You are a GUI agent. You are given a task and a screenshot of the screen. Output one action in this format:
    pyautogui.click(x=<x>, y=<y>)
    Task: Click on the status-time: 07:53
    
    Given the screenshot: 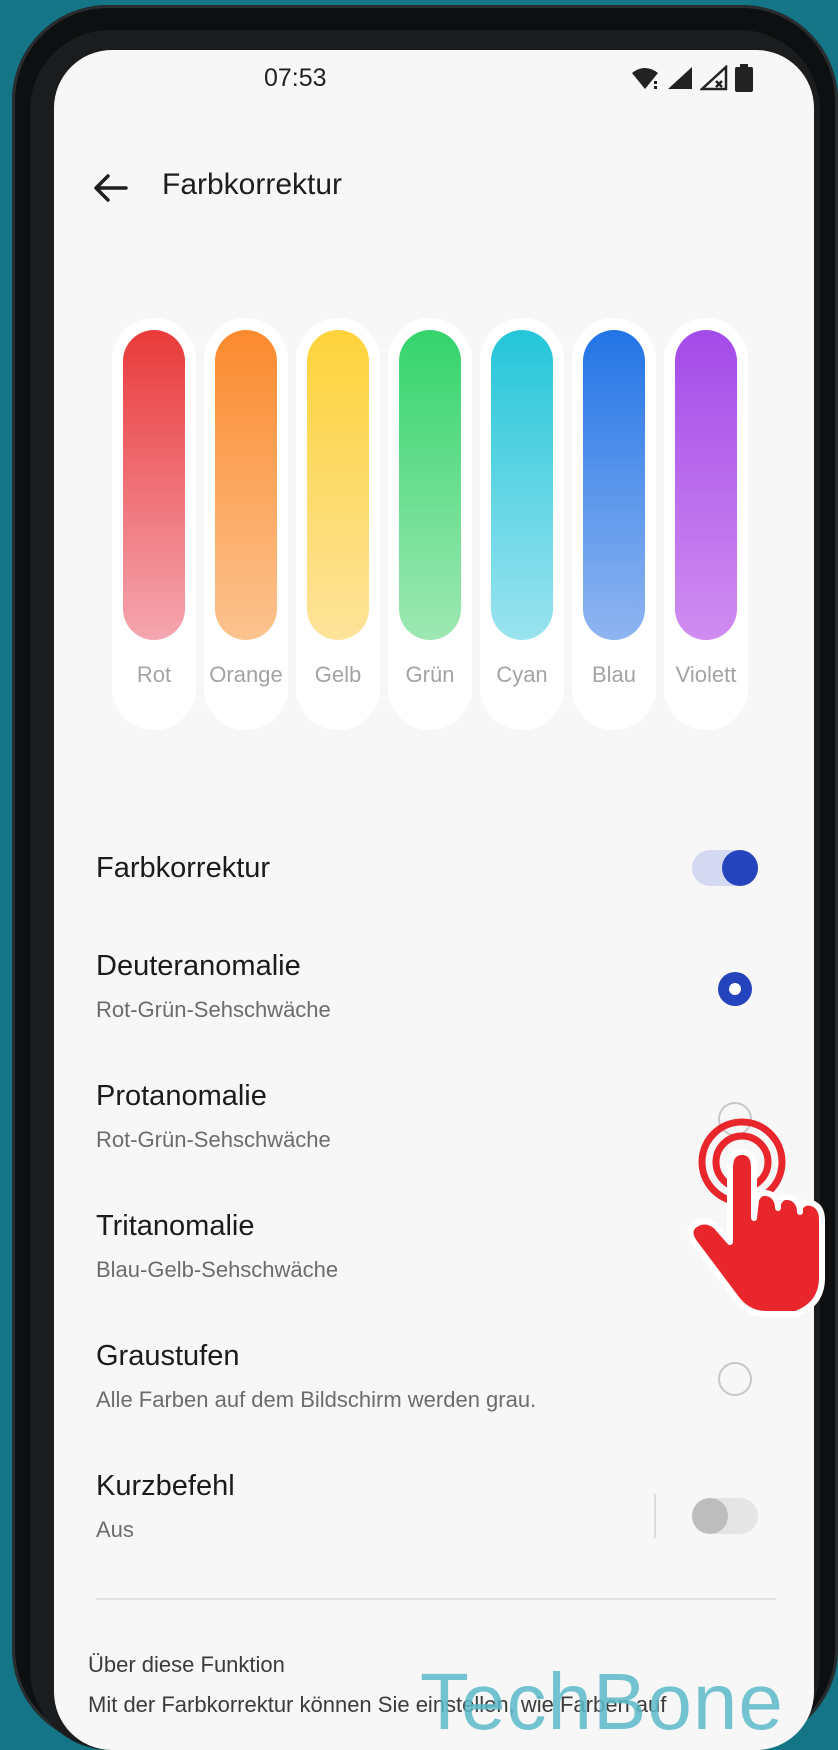 What is the action you would take?
    pyautogui.click(x=295, y=78)
    